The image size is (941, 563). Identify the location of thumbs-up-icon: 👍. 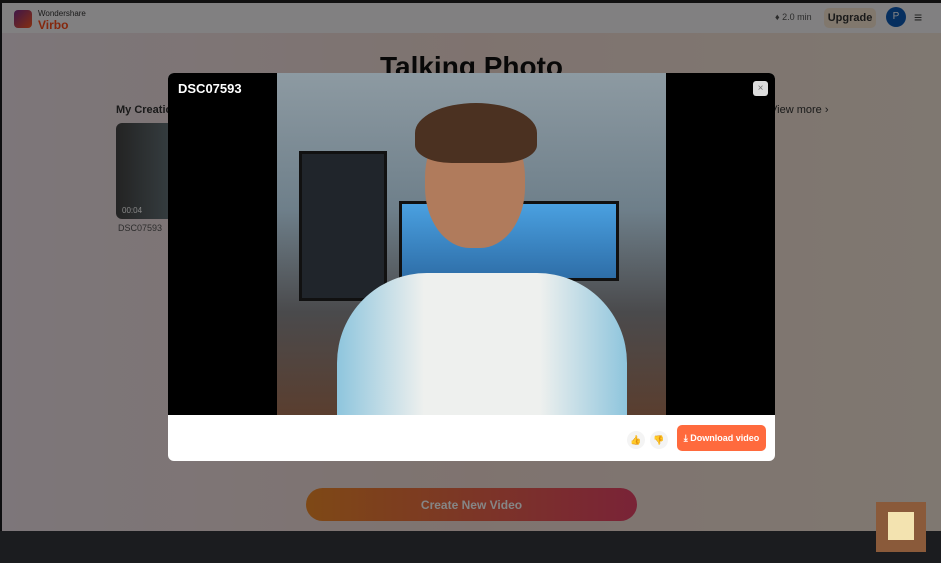
(636, 440).